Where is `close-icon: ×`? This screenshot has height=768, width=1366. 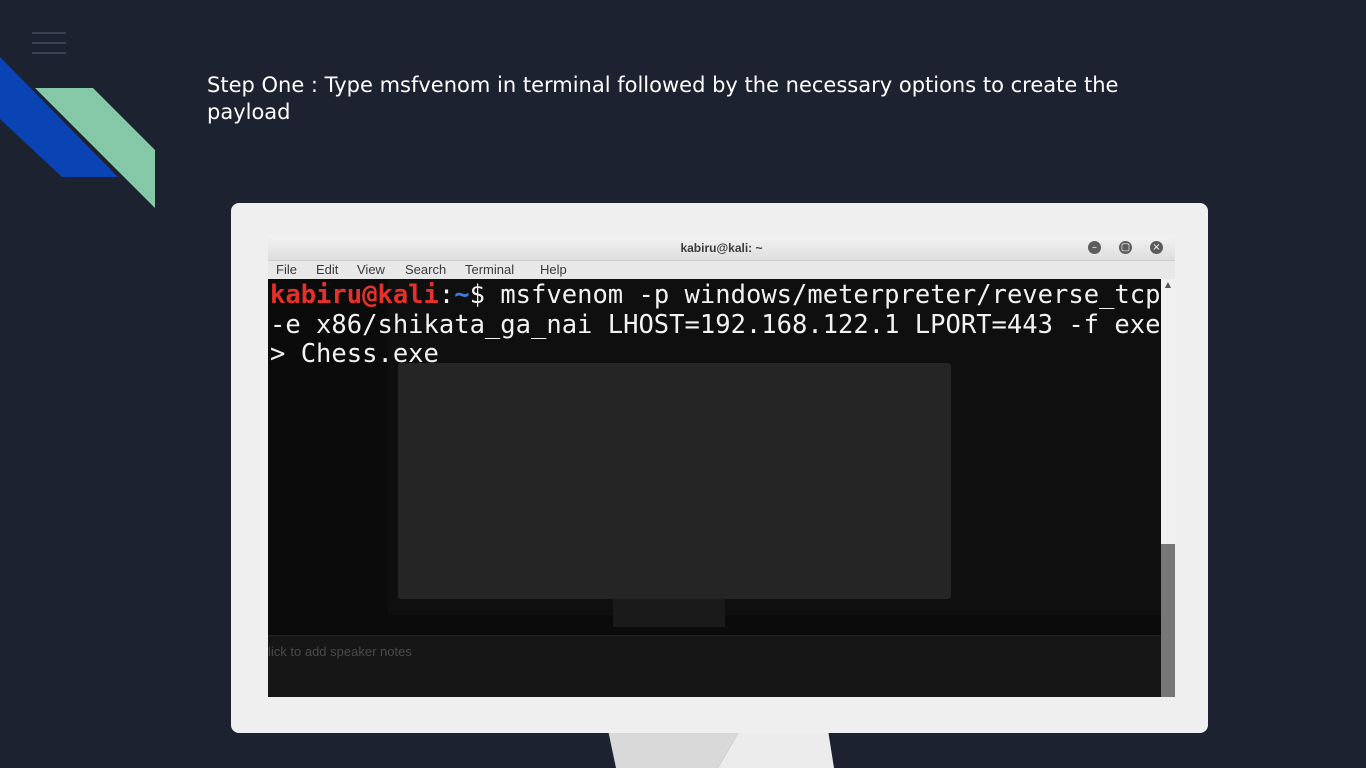
close-icon: × is located at coordinates (1156, 247).